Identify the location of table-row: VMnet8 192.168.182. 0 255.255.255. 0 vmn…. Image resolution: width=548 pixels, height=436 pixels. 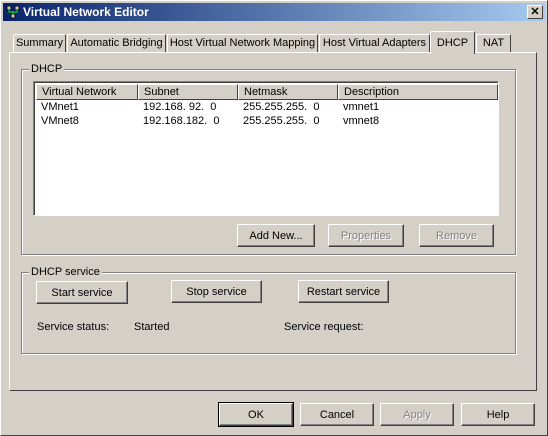
(266, 121).